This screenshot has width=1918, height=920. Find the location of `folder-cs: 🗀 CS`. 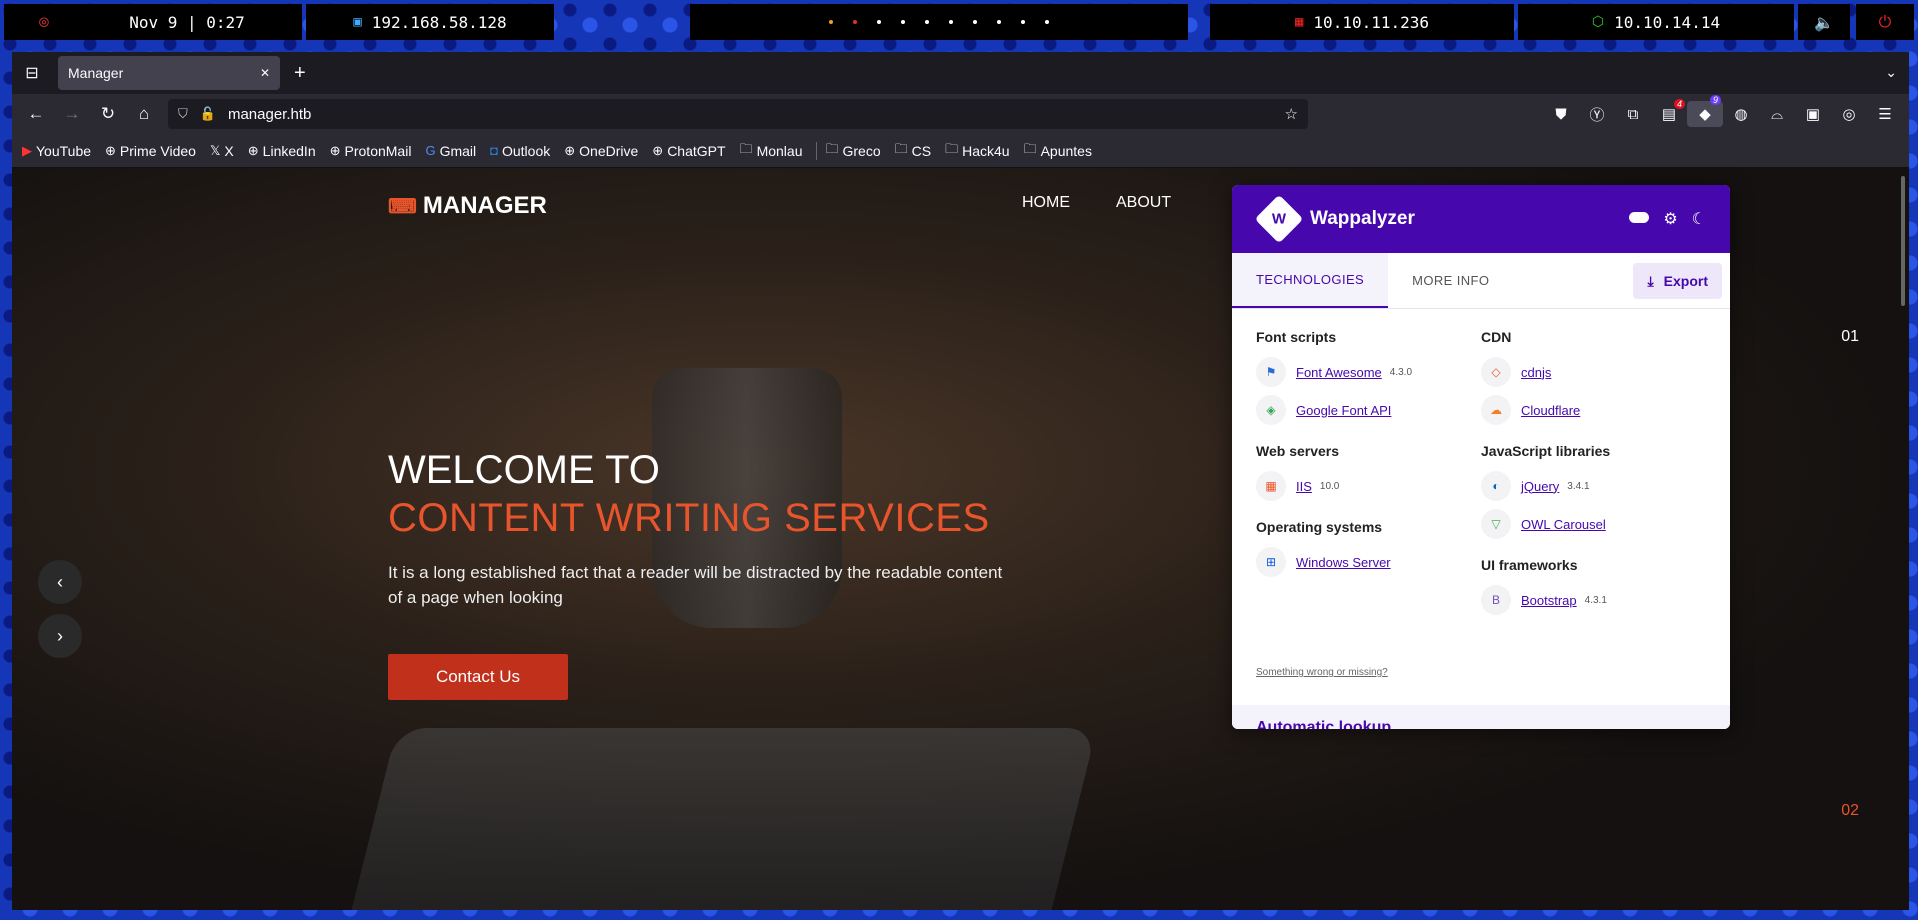

folder-cs: 🗀 CS is located at coordinates (913, 151).